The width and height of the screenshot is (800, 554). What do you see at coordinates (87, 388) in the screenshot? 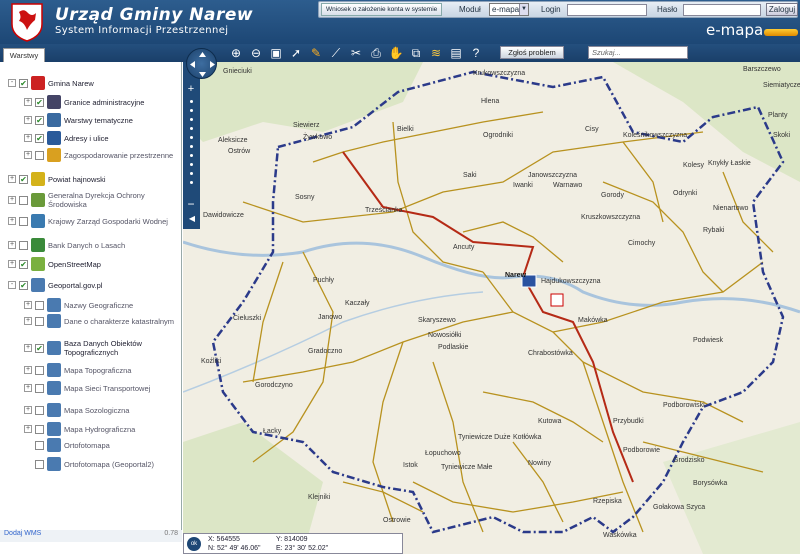
I see `layer-item: + Mapa Sieci Transportowej` at bounding box center [87, 388].